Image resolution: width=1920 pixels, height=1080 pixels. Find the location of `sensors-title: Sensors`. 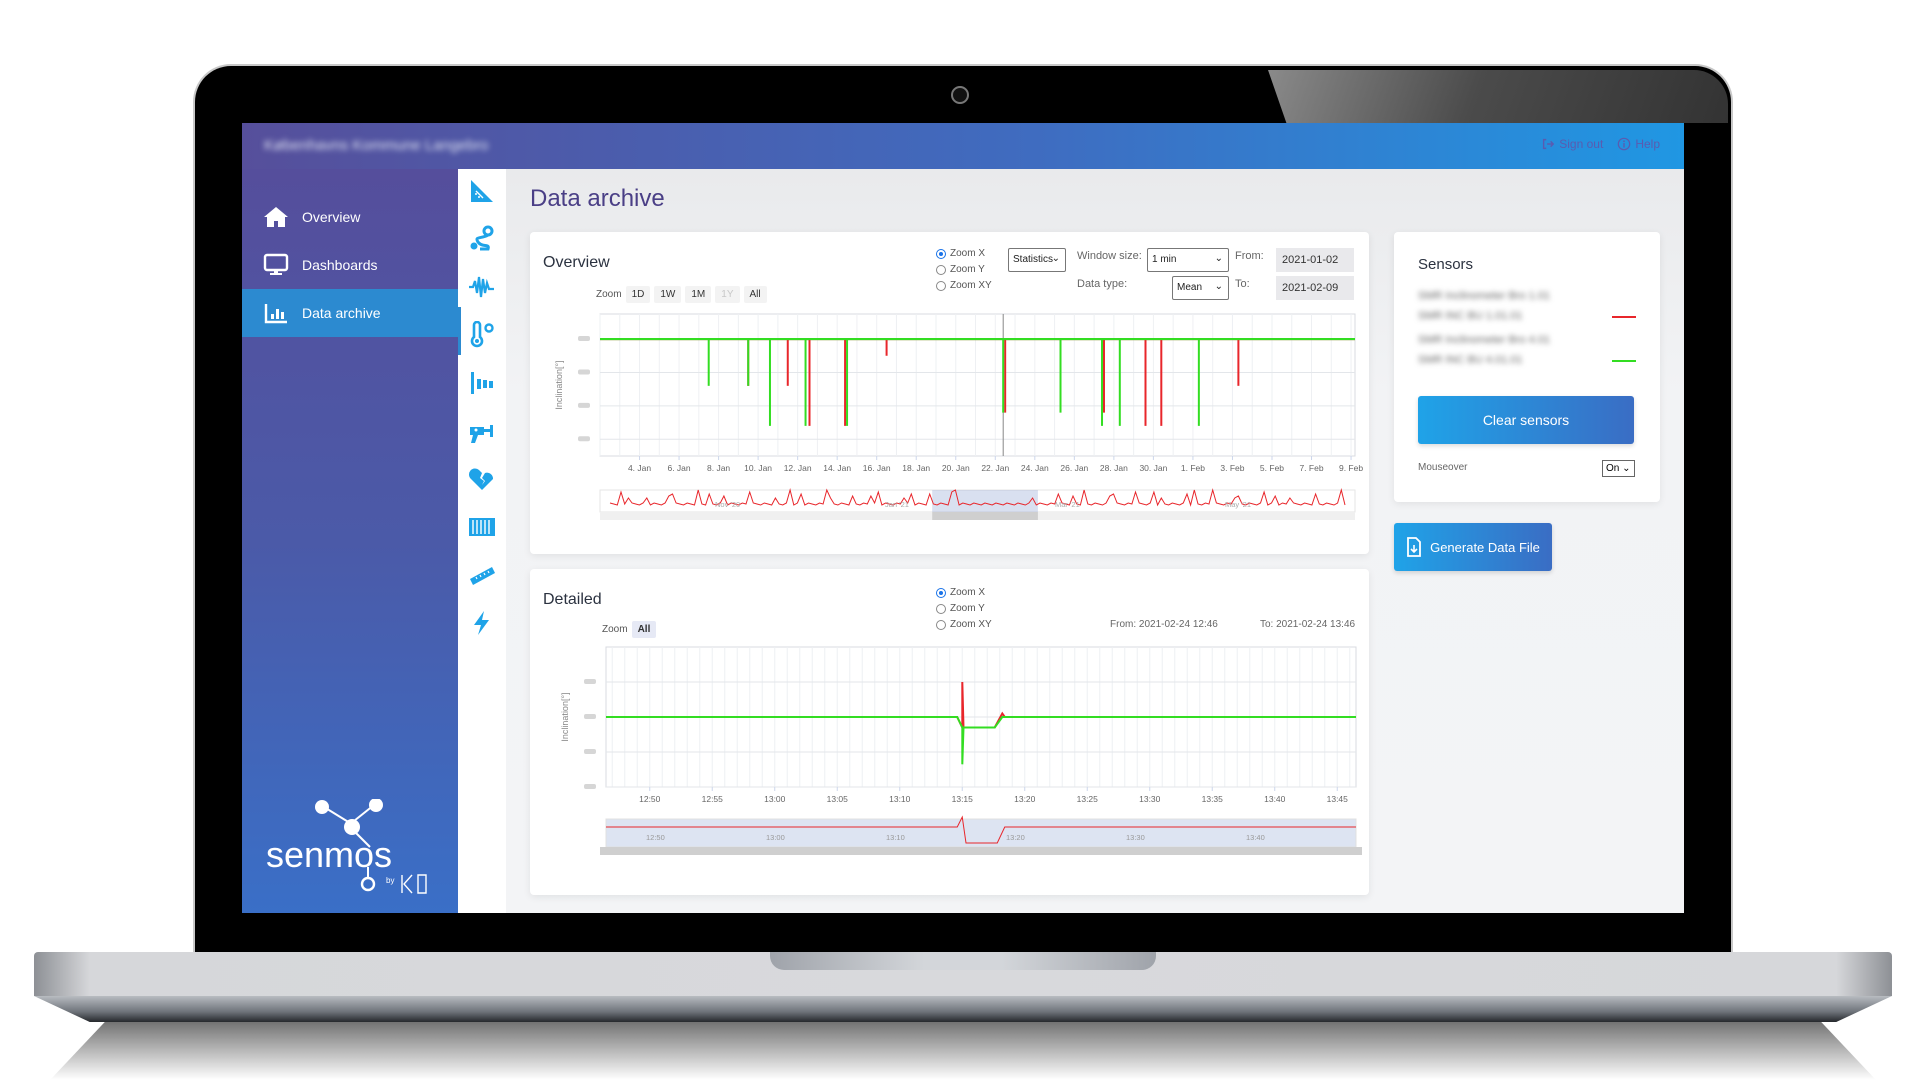

sensors-title: Sensors is located at coordinates (1446, 264).